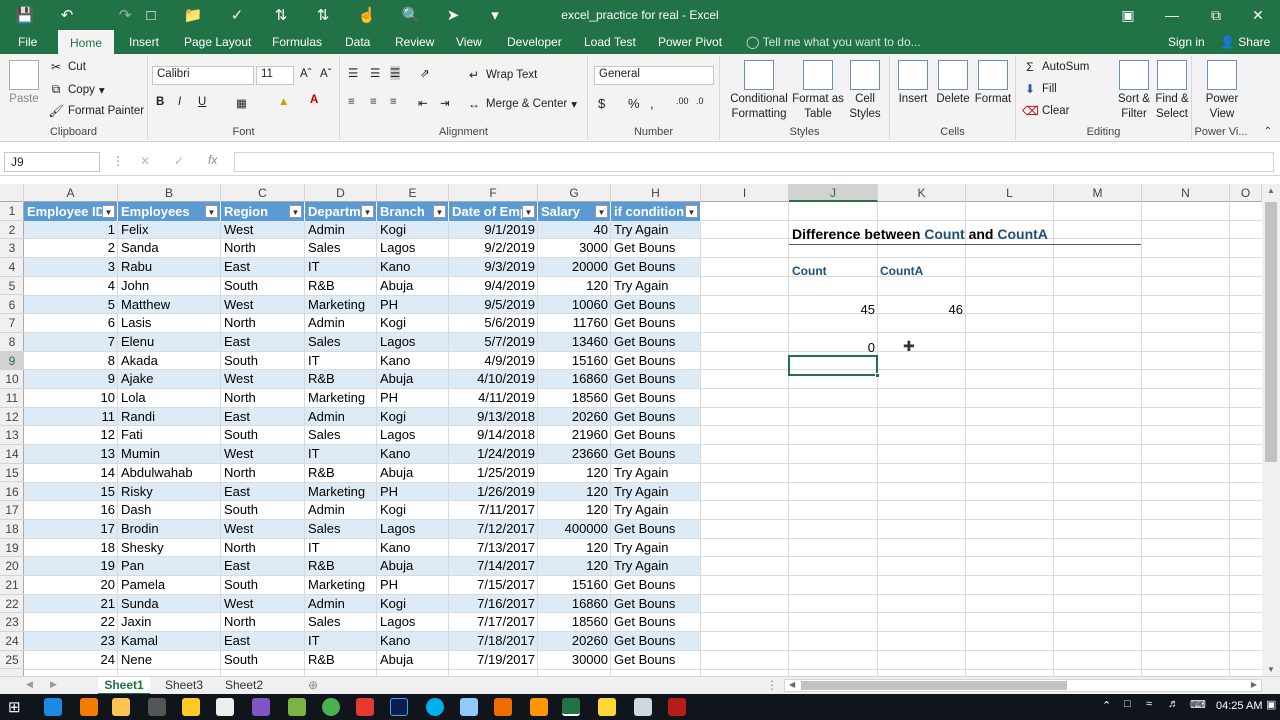  I want to click on copy-button: ⧉ Copy ▾, so click(76, 89).